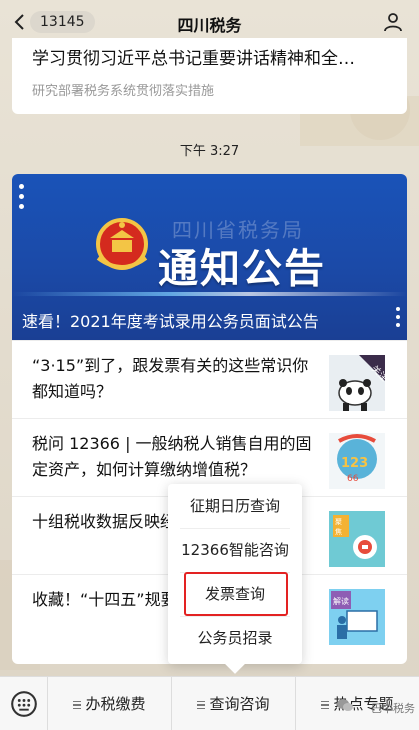 This screenshot has height=730, width=419. I want to click on svg-text: 66, so click(353, 479).